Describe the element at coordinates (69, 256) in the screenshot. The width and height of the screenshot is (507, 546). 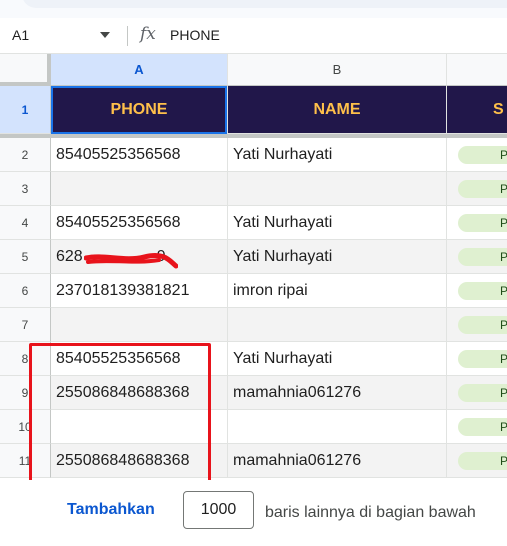
I see `phone-value: 628` at that location.